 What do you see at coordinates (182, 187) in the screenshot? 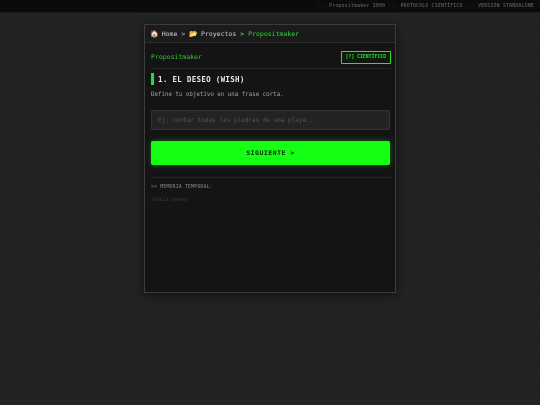
I see `memory-label: >> MEMORIA TEMPORAL:` at bounding box center [182, 187].